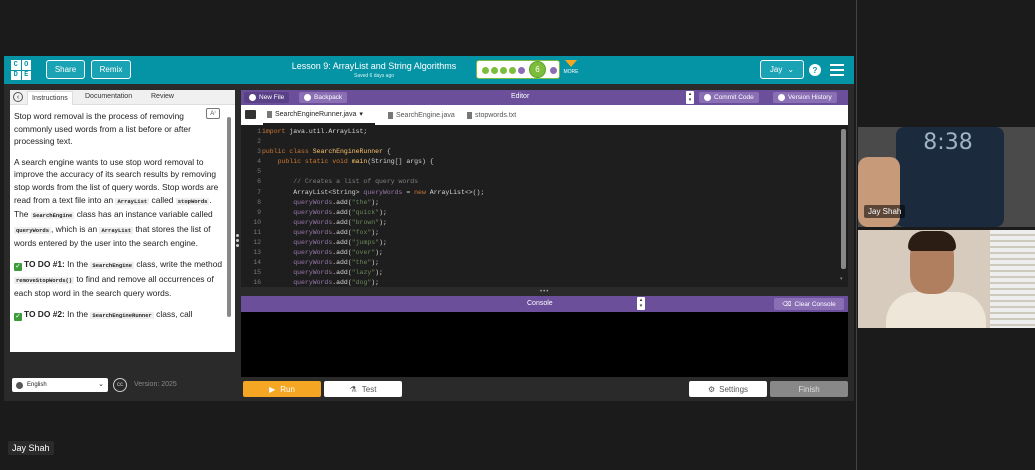  What do you see at coordinates (340, 212) in the screenshot?
I see `code-line: queryWords.add("quick");` at bounding box center [340, 212].